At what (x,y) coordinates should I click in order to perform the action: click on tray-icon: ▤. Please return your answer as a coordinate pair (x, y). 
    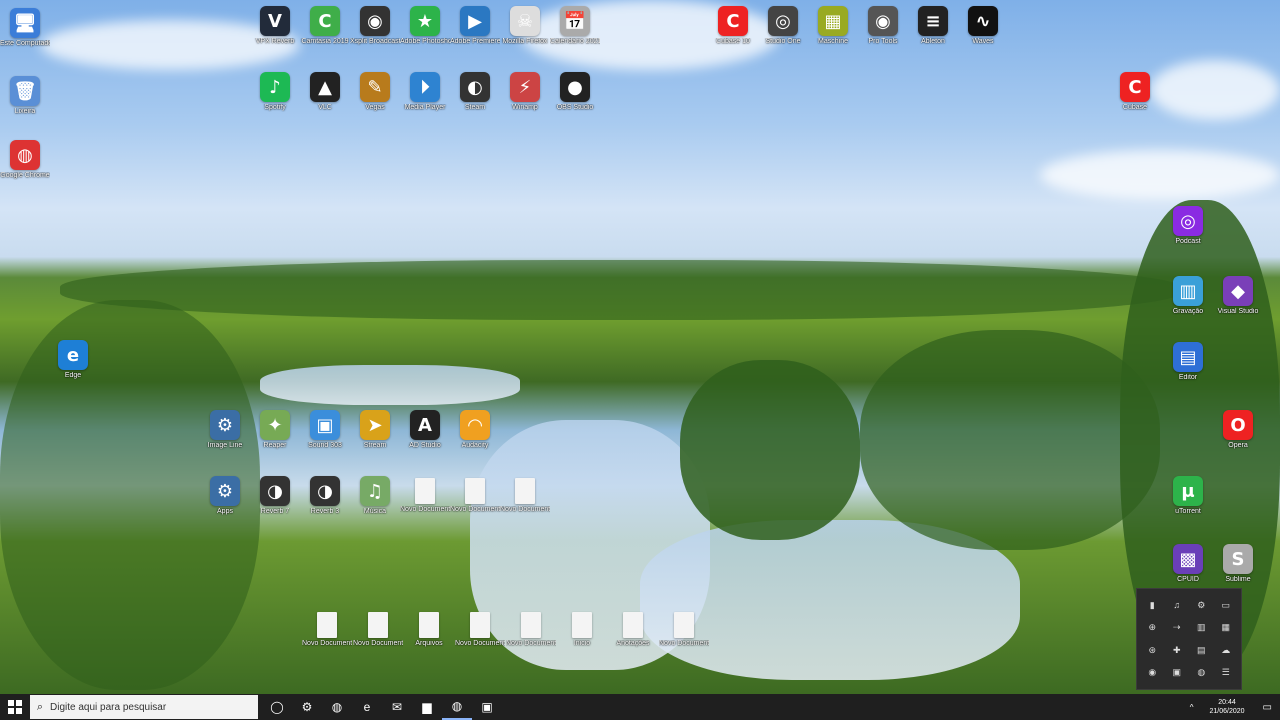
    Looking at the image, I should click on (1201, 650).